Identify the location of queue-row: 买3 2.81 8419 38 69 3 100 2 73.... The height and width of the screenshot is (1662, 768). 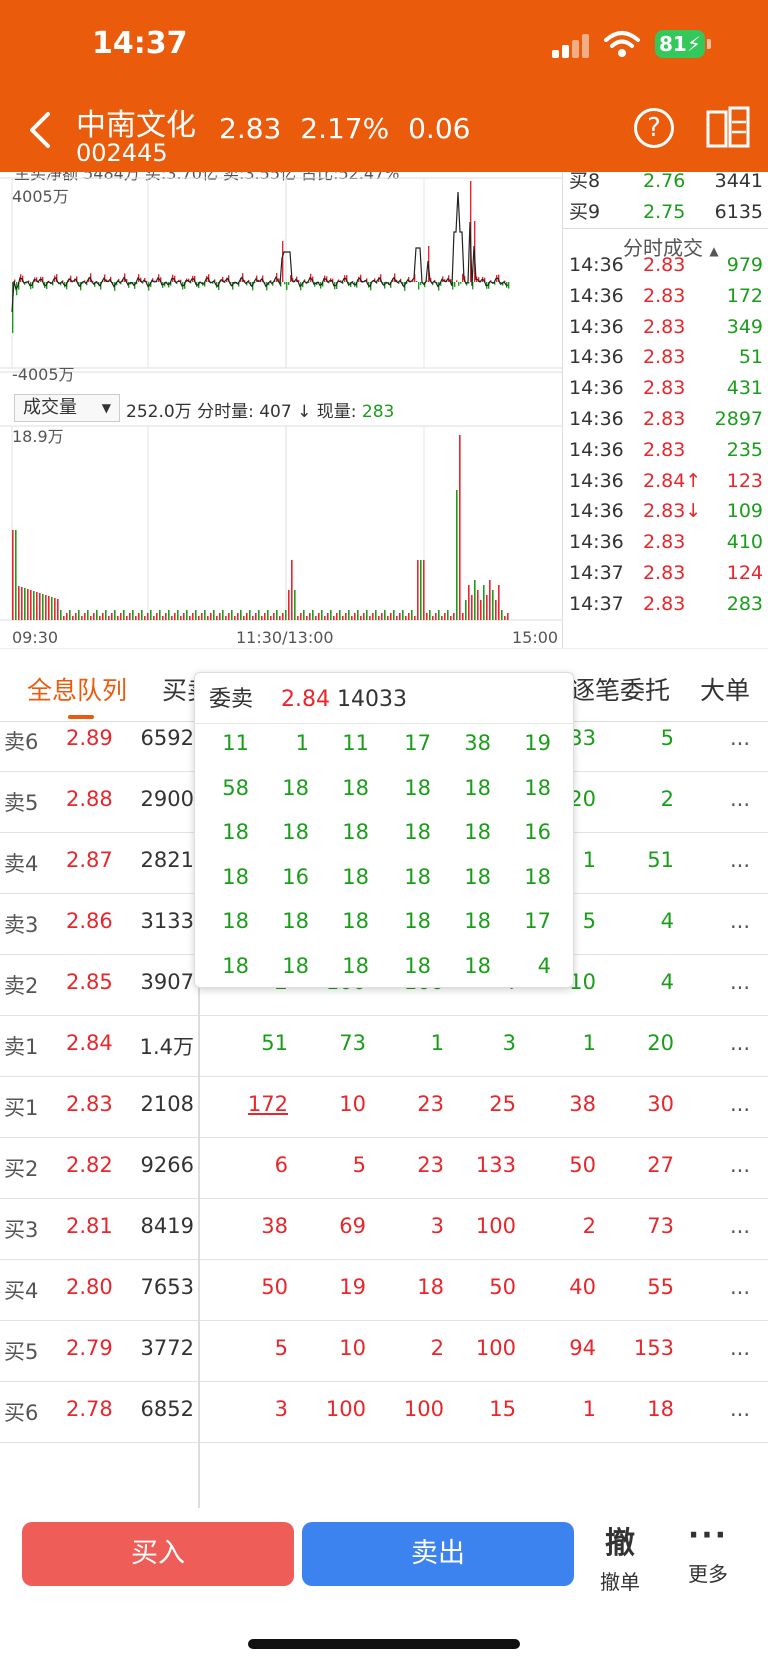
(384, 1228).